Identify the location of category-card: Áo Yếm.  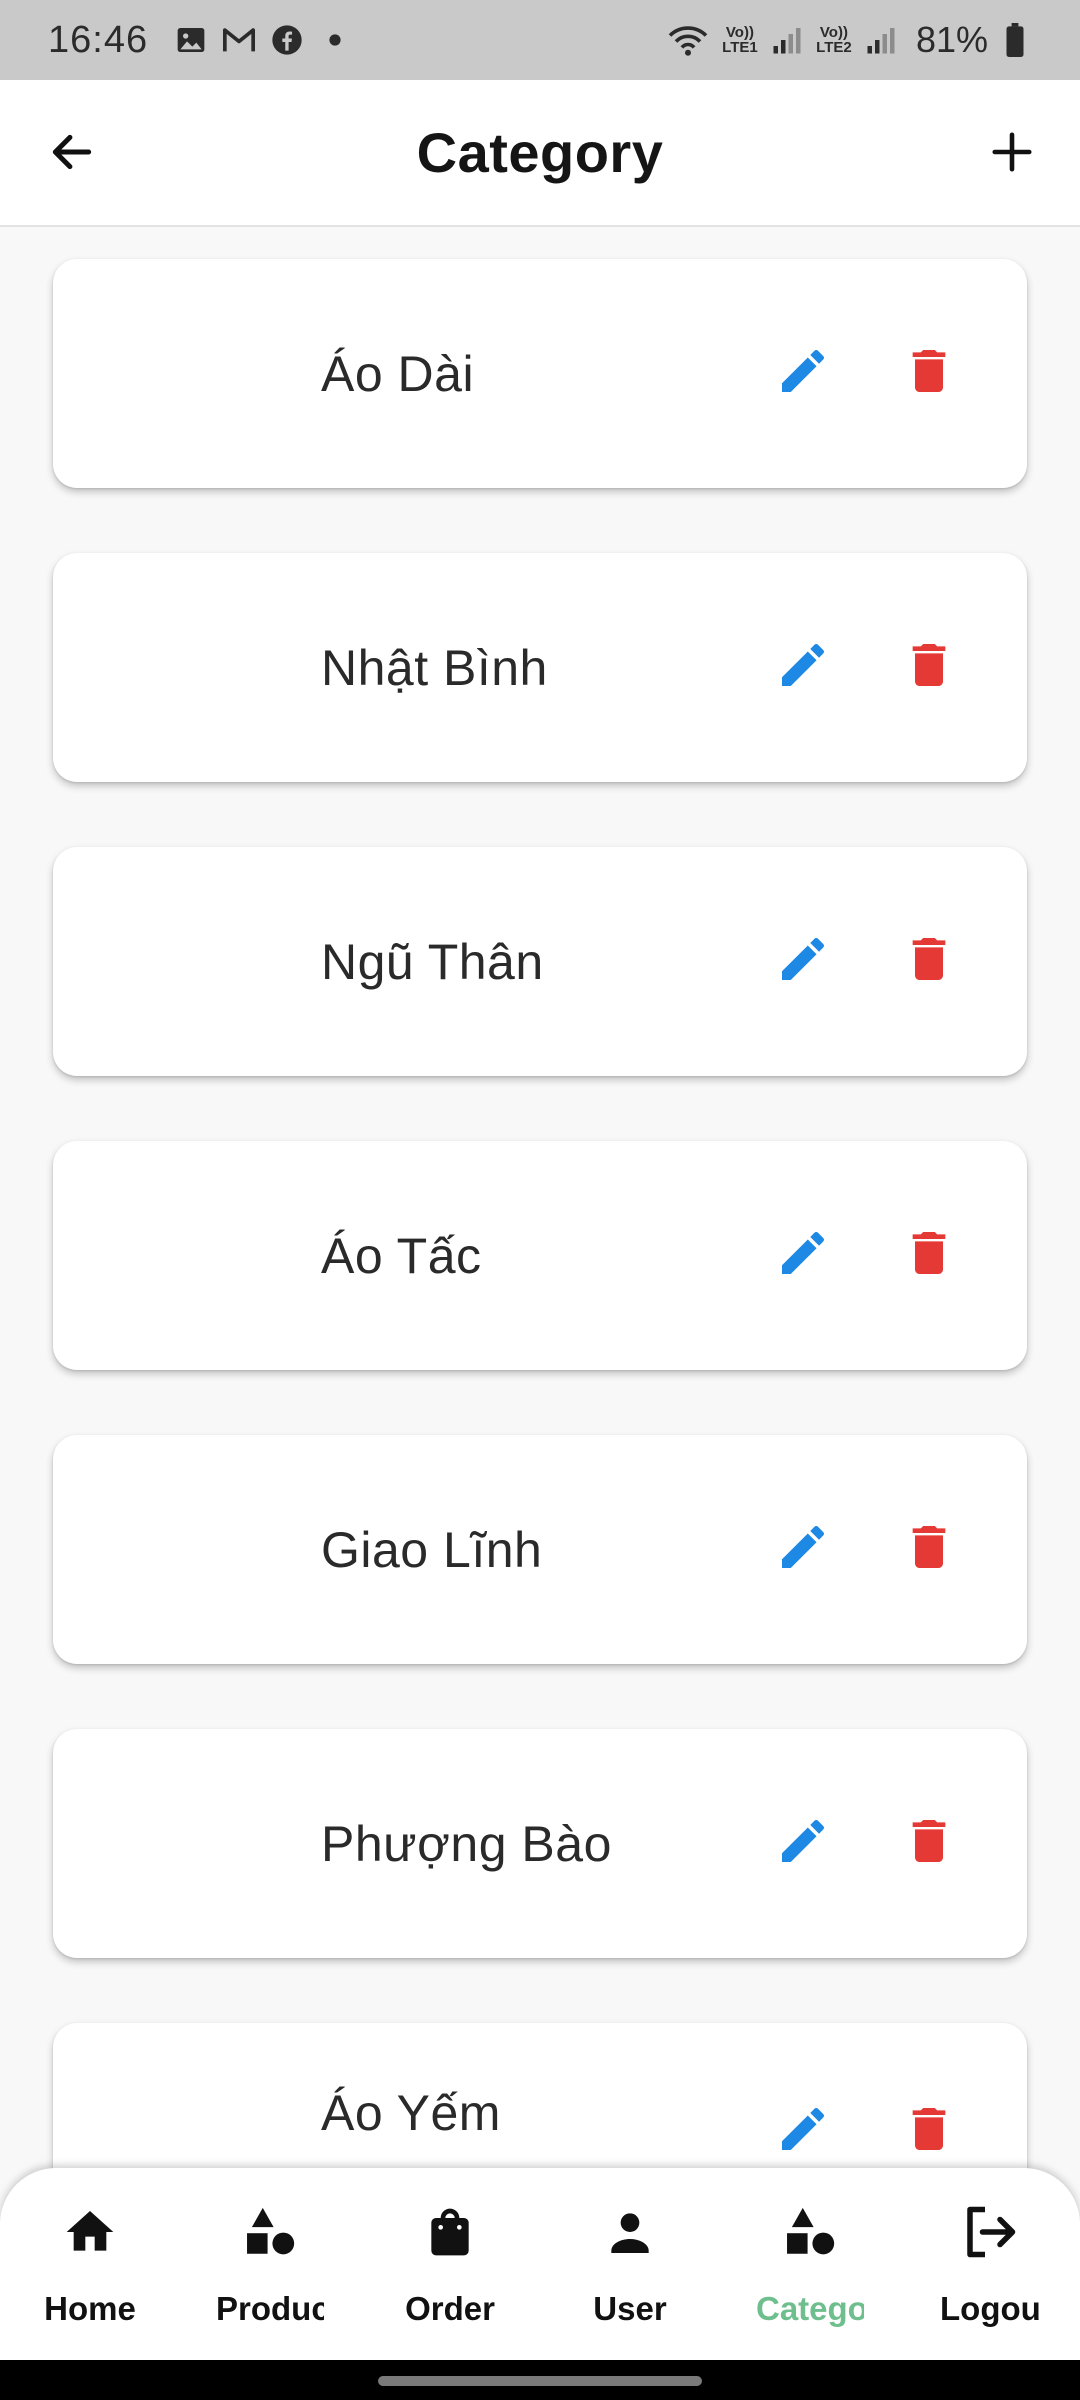
(540, 2096).